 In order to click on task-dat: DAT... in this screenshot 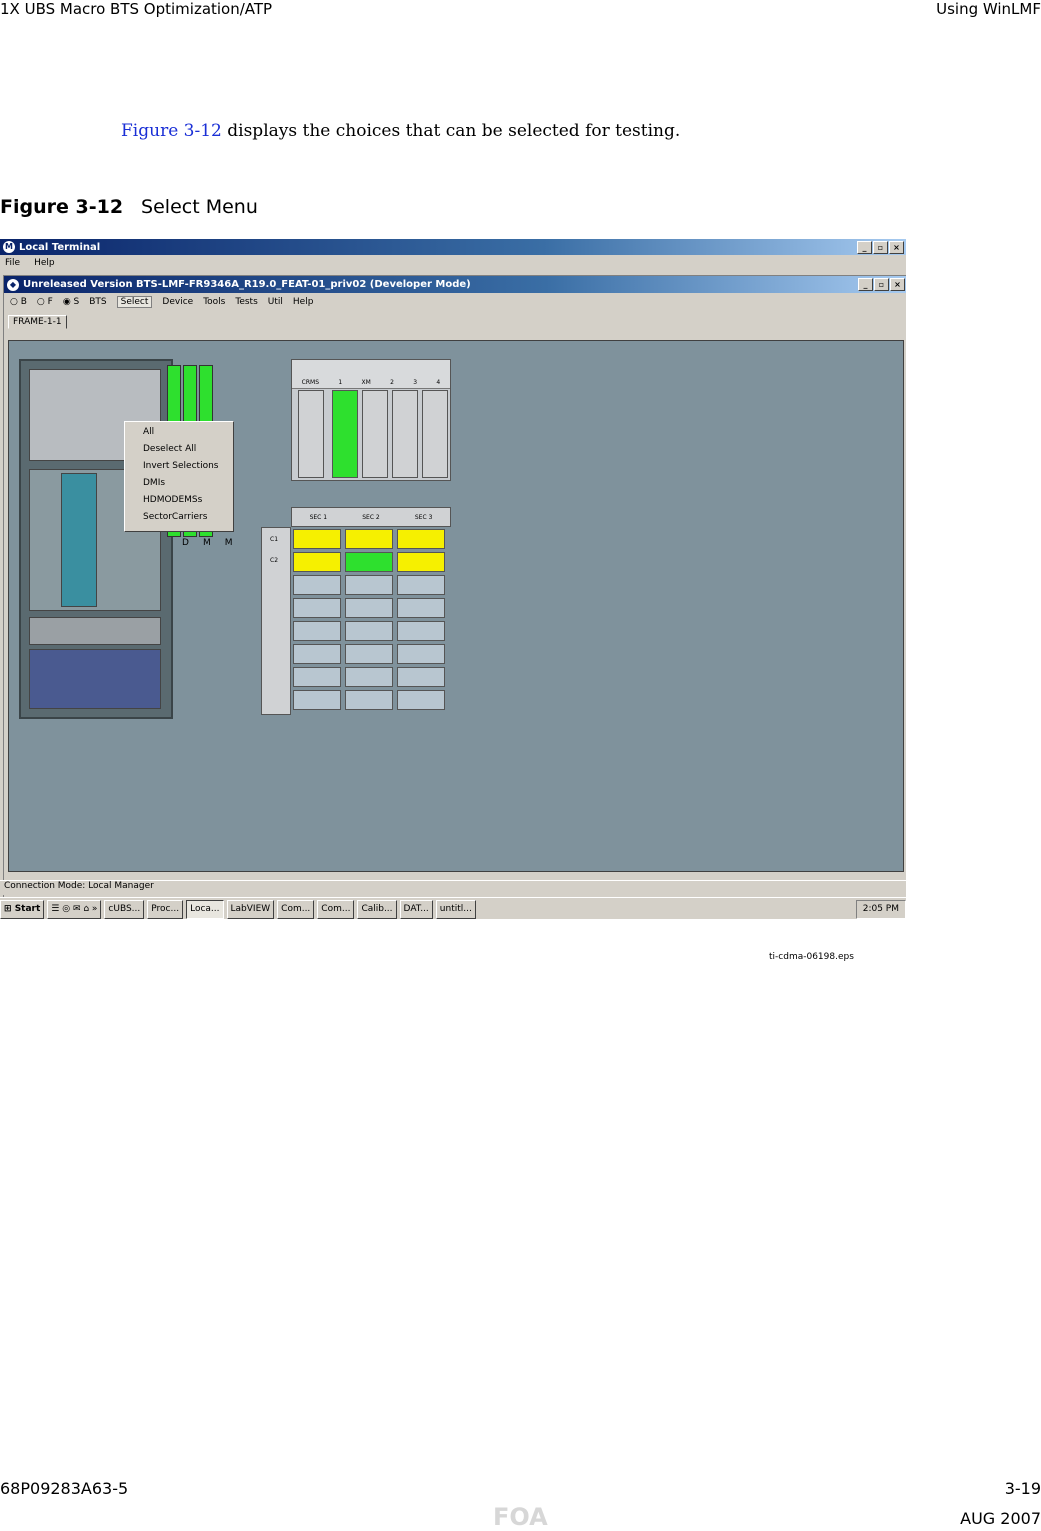, I will do `click(416, 909)`.